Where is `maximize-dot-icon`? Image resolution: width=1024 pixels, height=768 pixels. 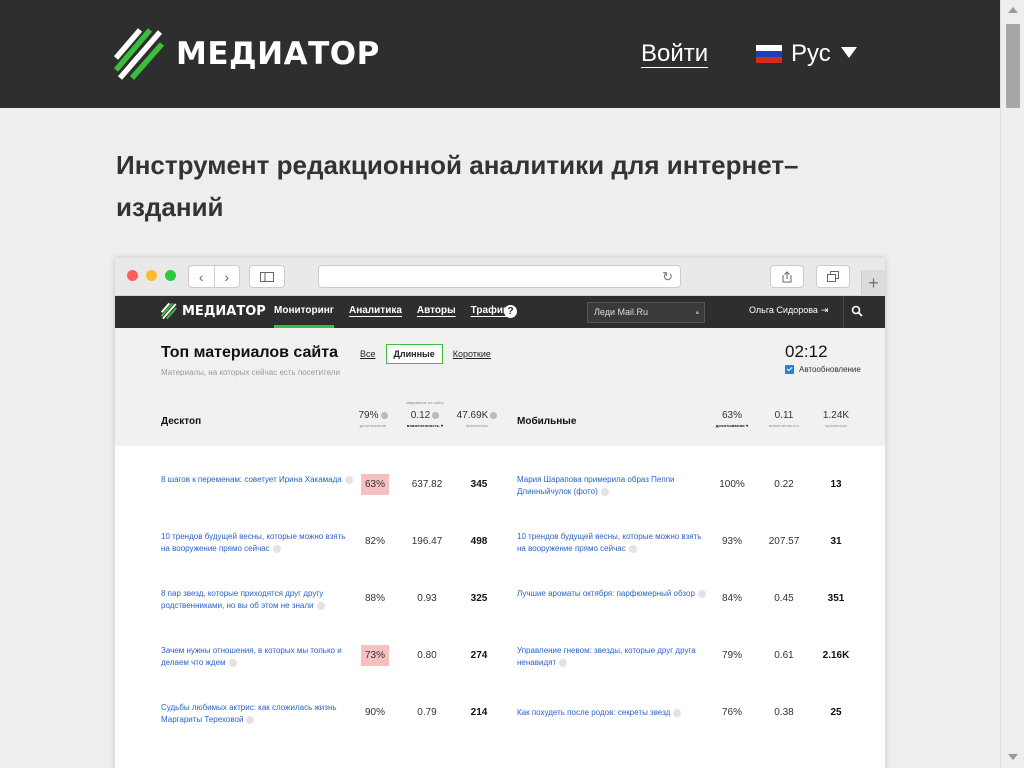 maximize-dot-icon is located at coordinates (170, 275).